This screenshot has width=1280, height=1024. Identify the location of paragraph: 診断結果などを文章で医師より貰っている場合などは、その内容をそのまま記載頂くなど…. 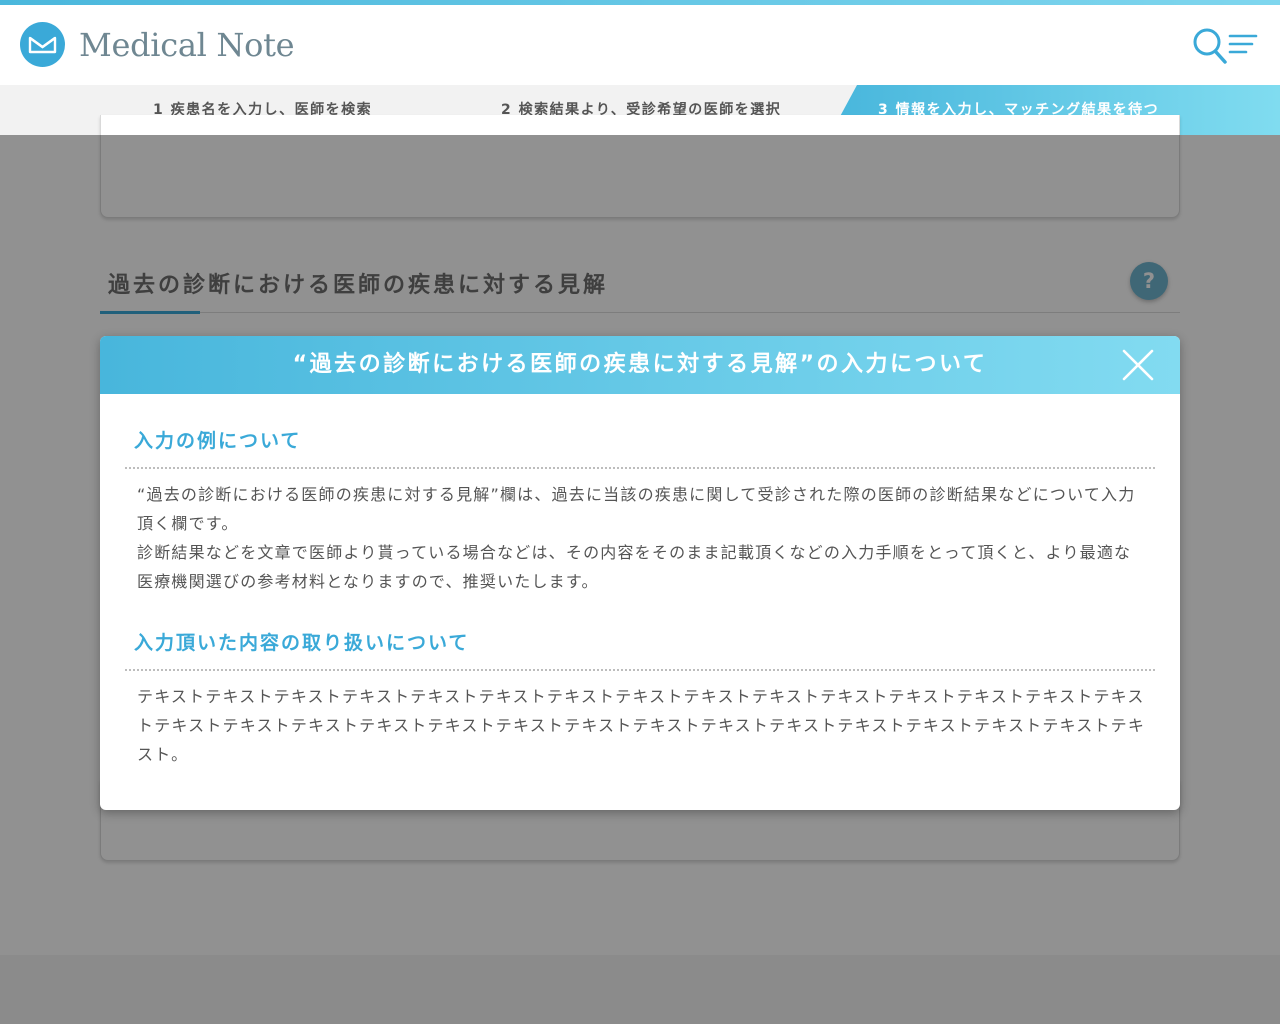
(634, 567).